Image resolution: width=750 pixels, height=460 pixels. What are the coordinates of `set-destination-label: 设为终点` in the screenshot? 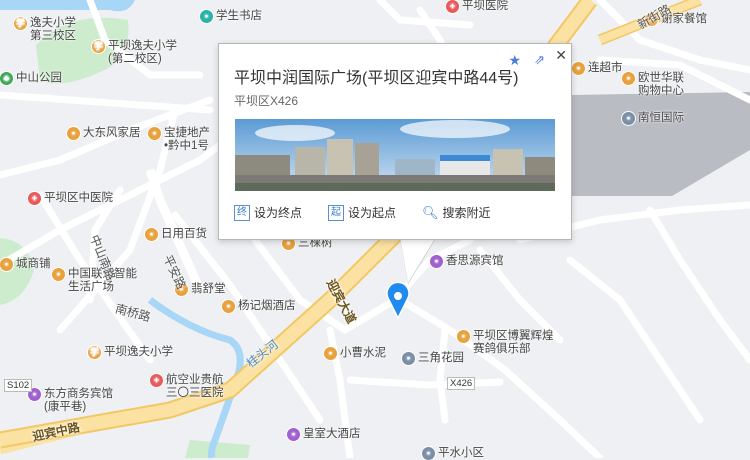 It's located at (278, 213).